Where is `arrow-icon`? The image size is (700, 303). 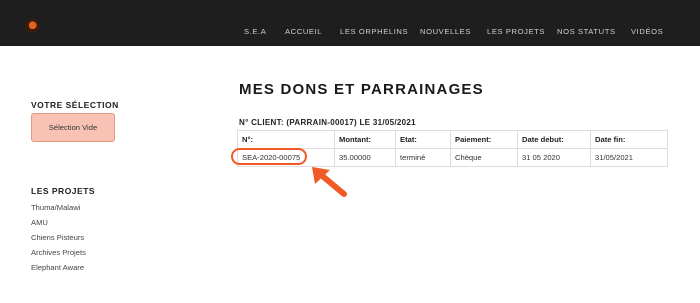 arrow-icon is located at coordinates (329, 182).